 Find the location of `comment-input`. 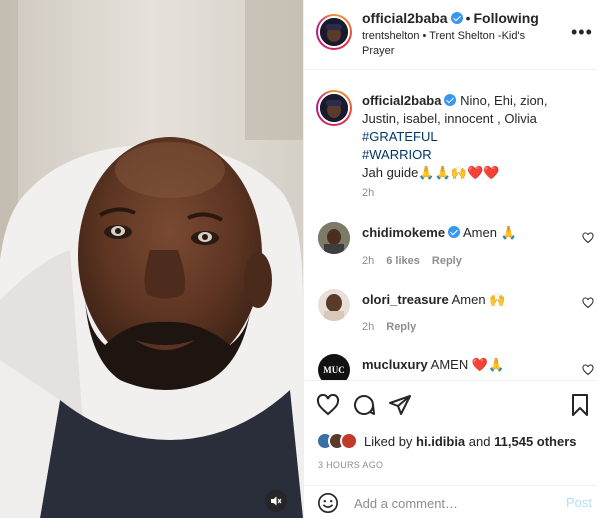

comment-input is located at coordinates (454, 503).